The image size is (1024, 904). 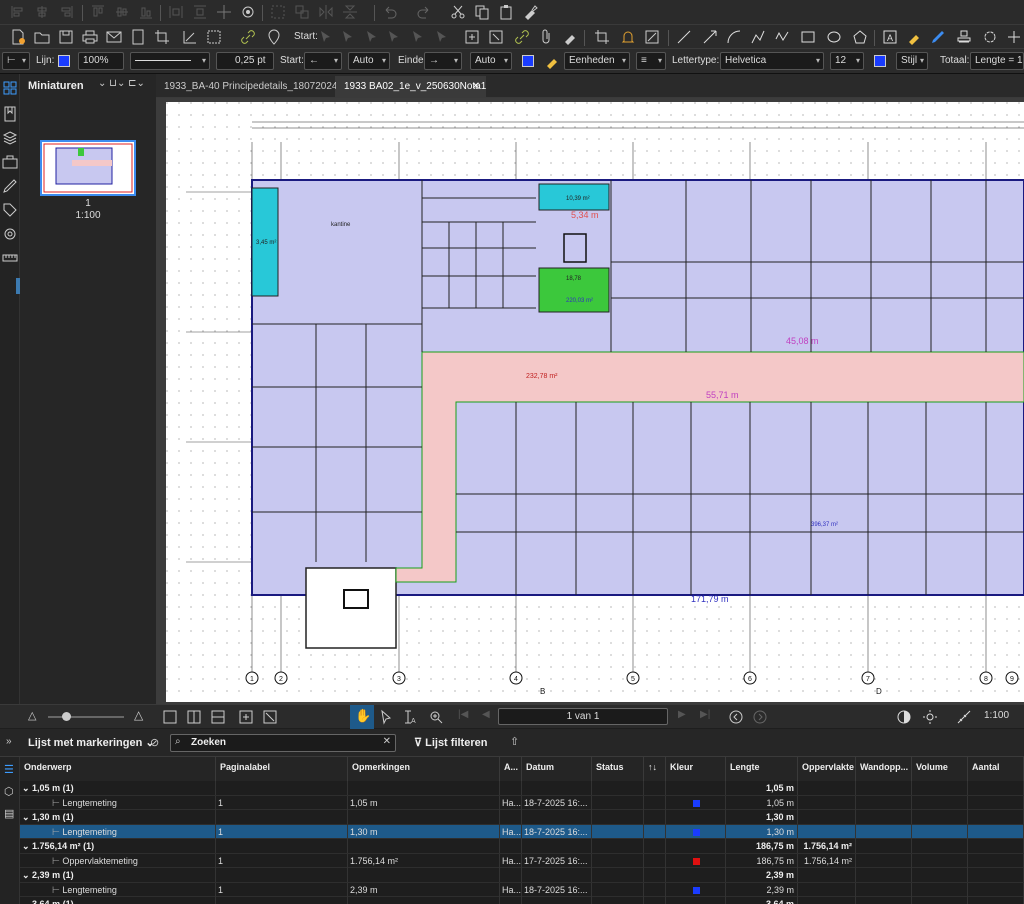 What do you see at coordinates (411, 87) in the screenshot?
I see `tab-ba02-nota: 1933 BA02_1e_v_250630Nota1 ✕` at bounding box center [411, 87].